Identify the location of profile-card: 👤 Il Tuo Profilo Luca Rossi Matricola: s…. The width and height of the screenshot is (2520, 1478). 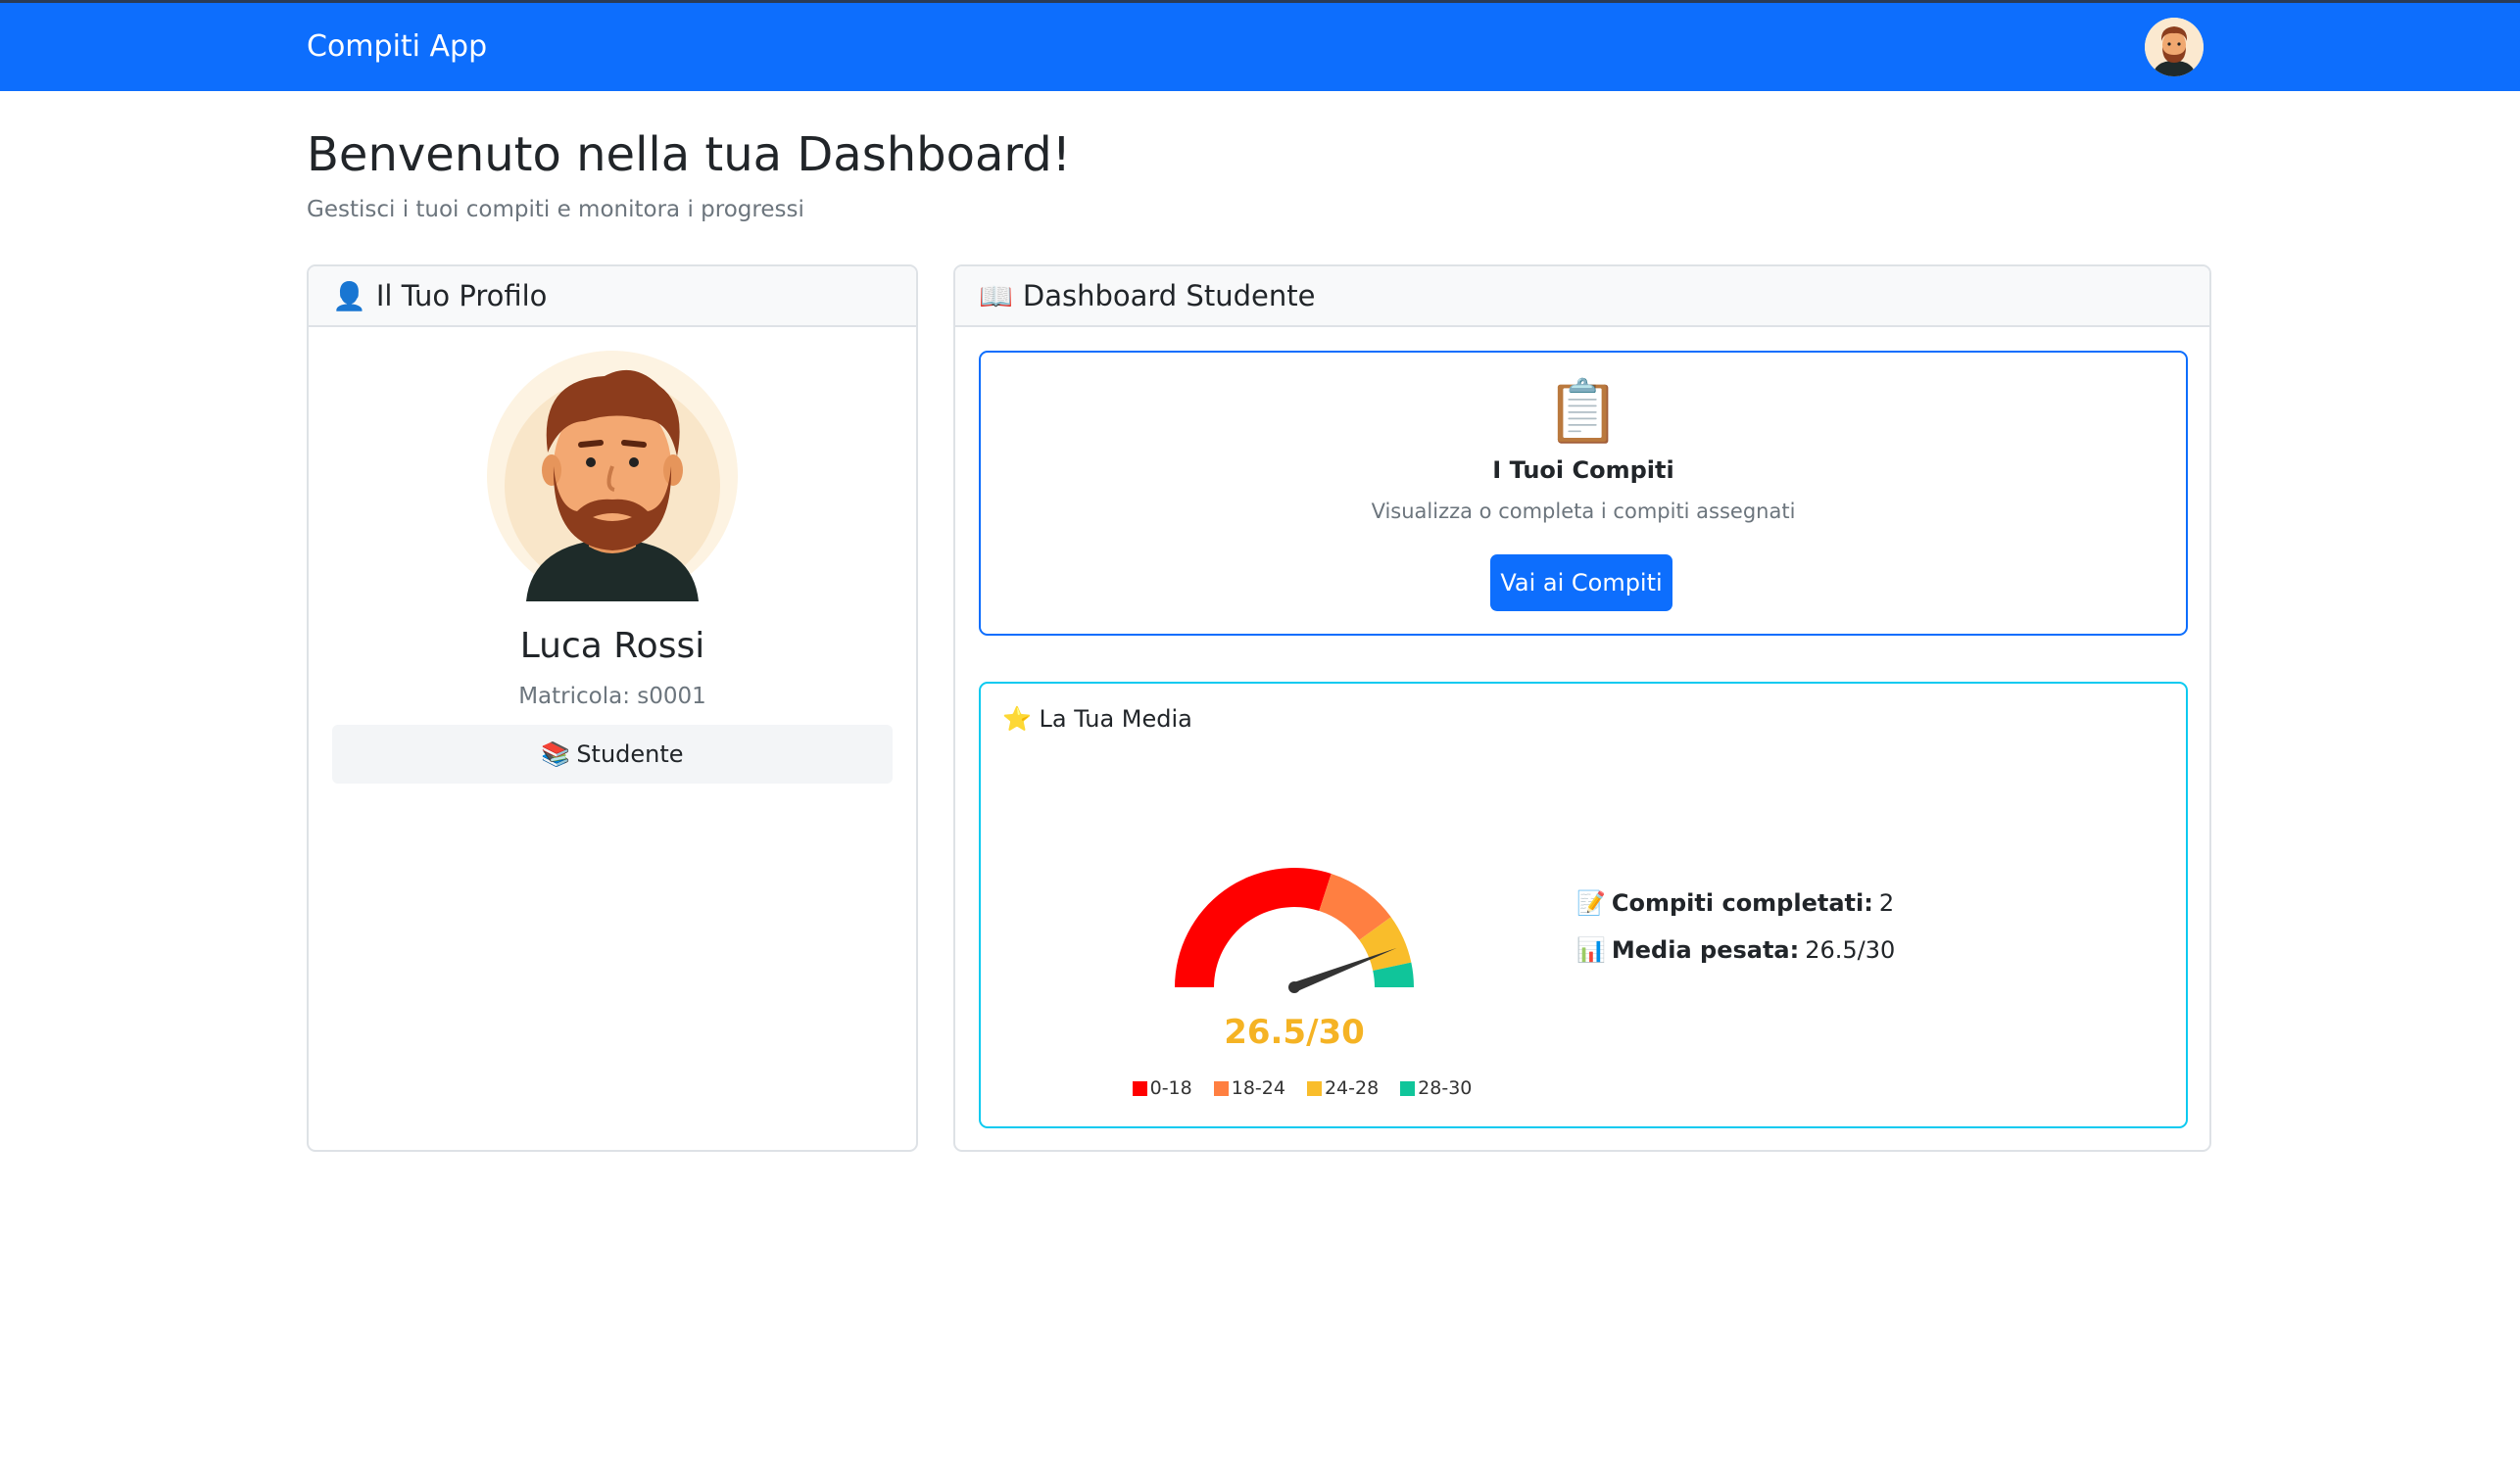
(612, 708).